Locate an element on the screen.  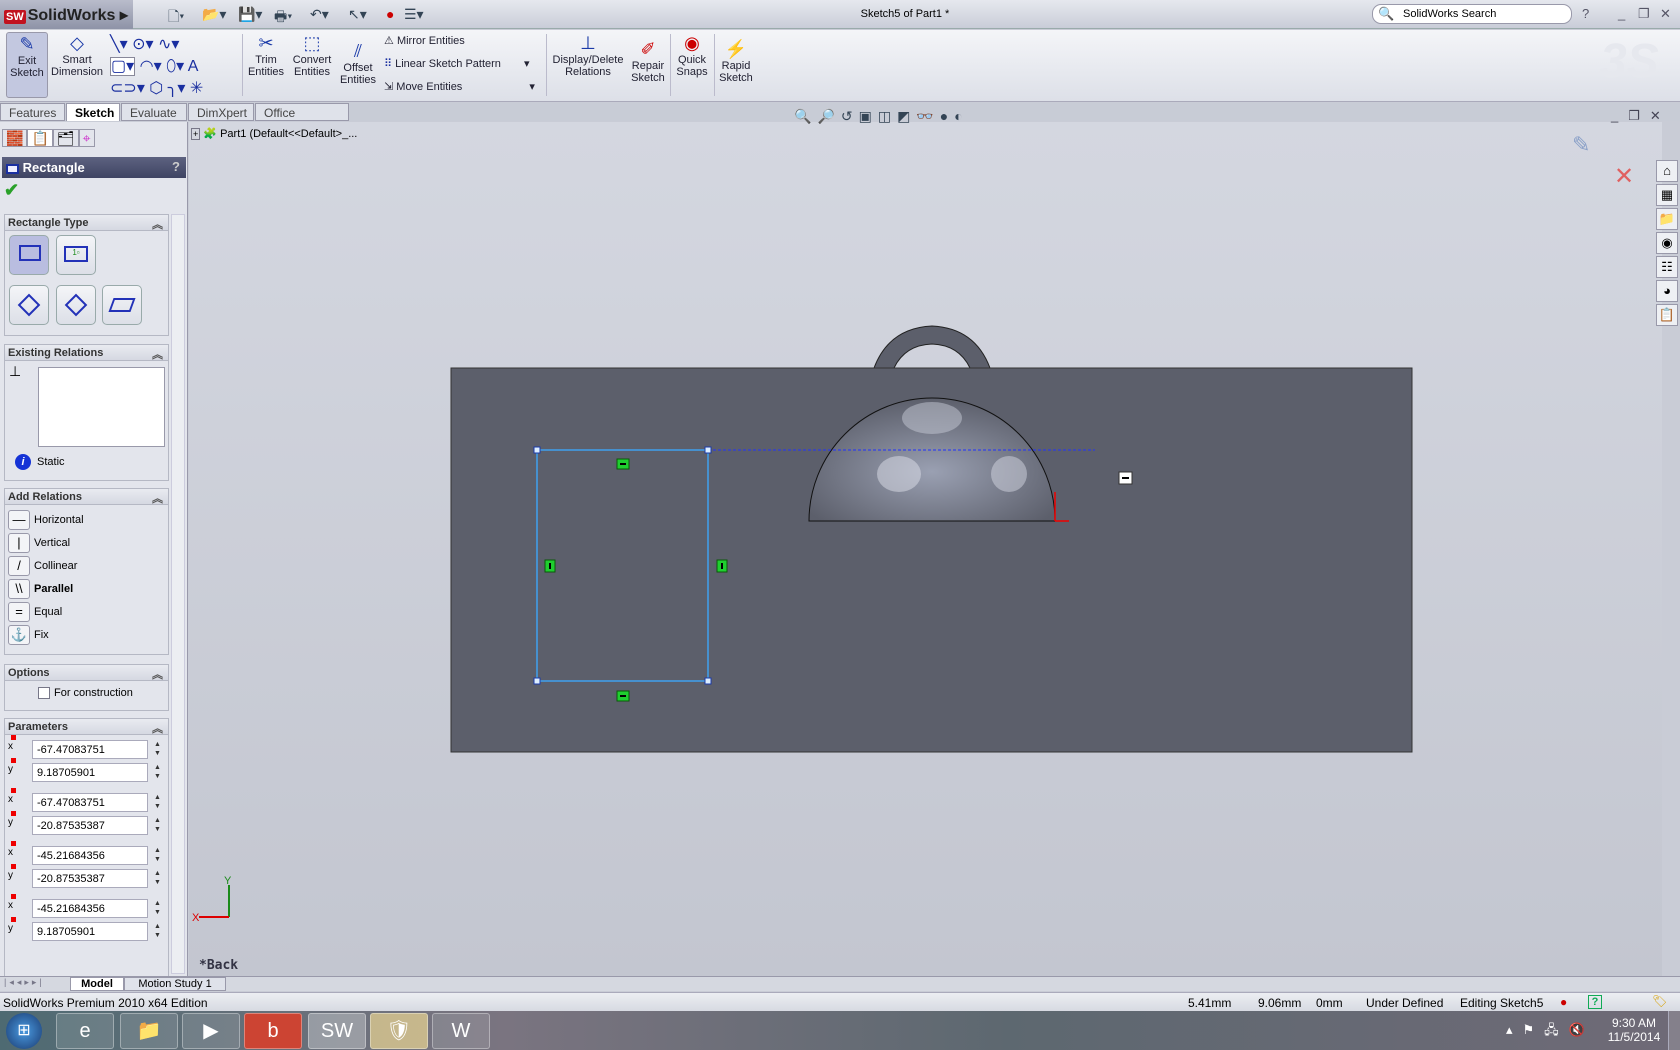
circle-icon: ⊙▾ is located at coordinates (142, 44).